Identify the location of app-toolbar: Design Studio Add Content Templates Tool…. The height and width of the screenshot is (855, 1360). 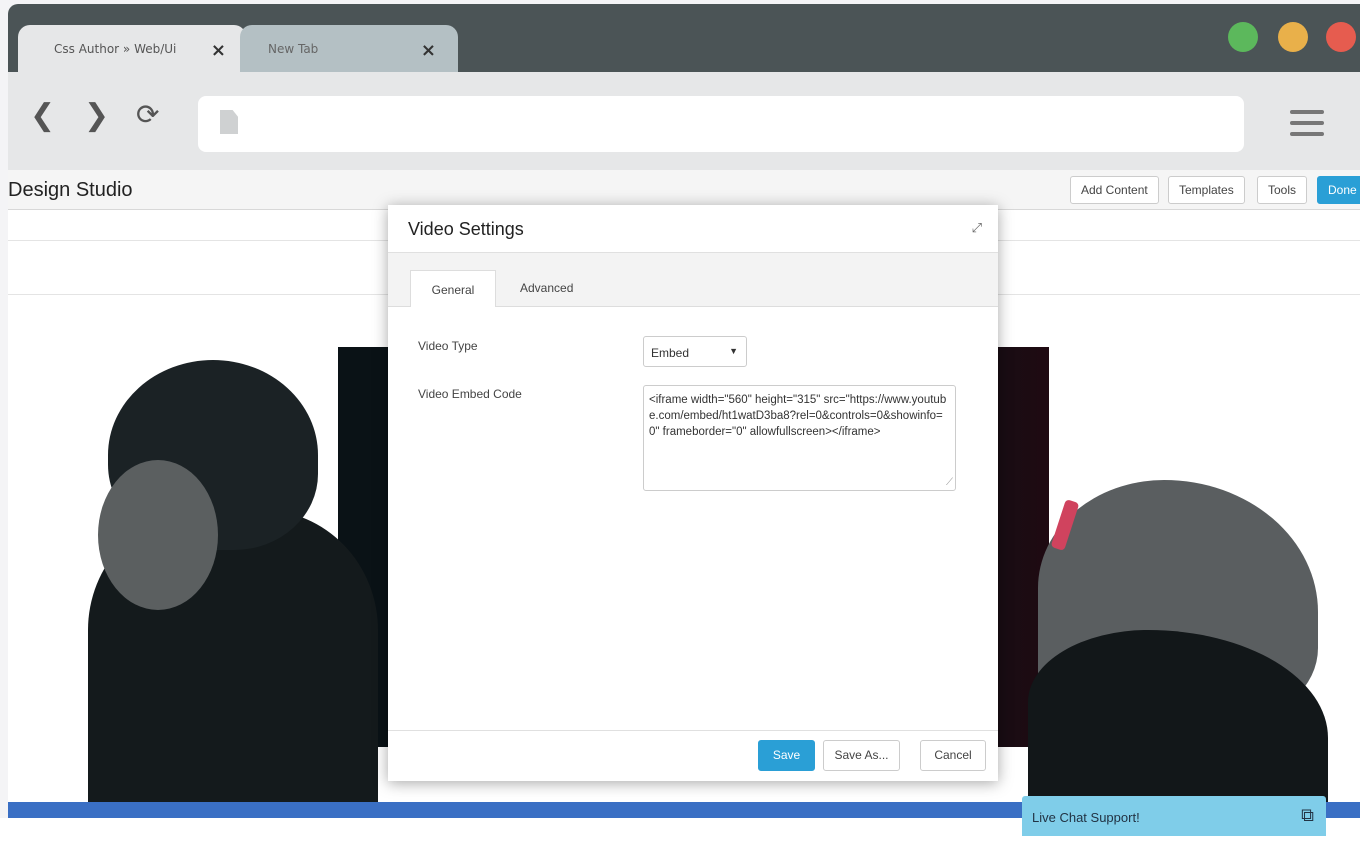
(684, 190).